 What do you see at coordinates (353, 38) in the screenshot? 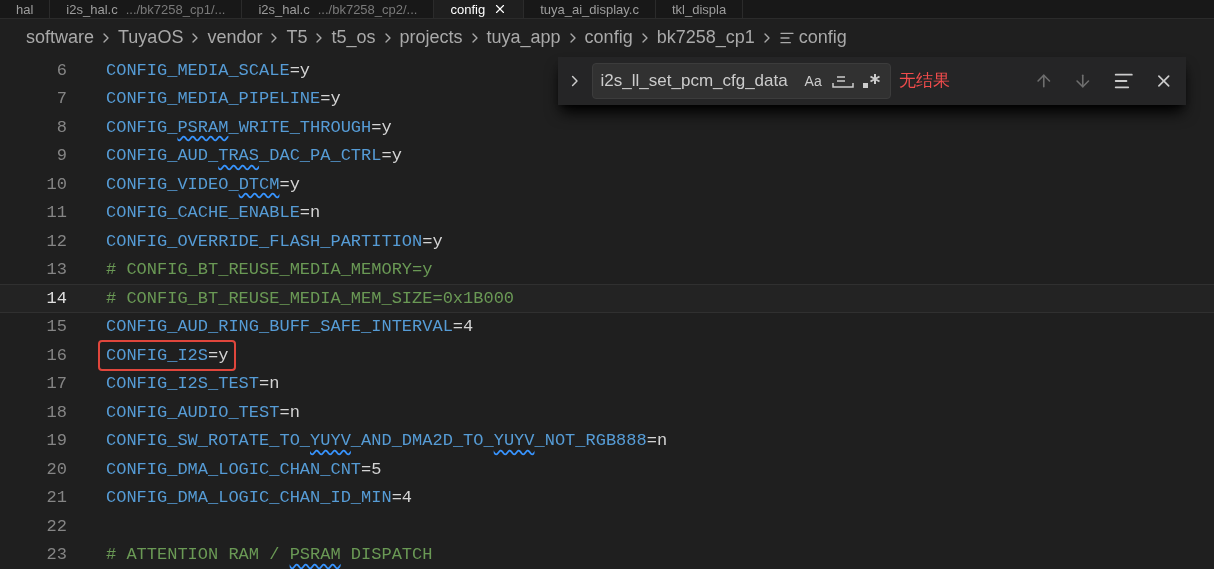
I see `breadcrumb-item: t5_os` at bounding box center [353, 38].